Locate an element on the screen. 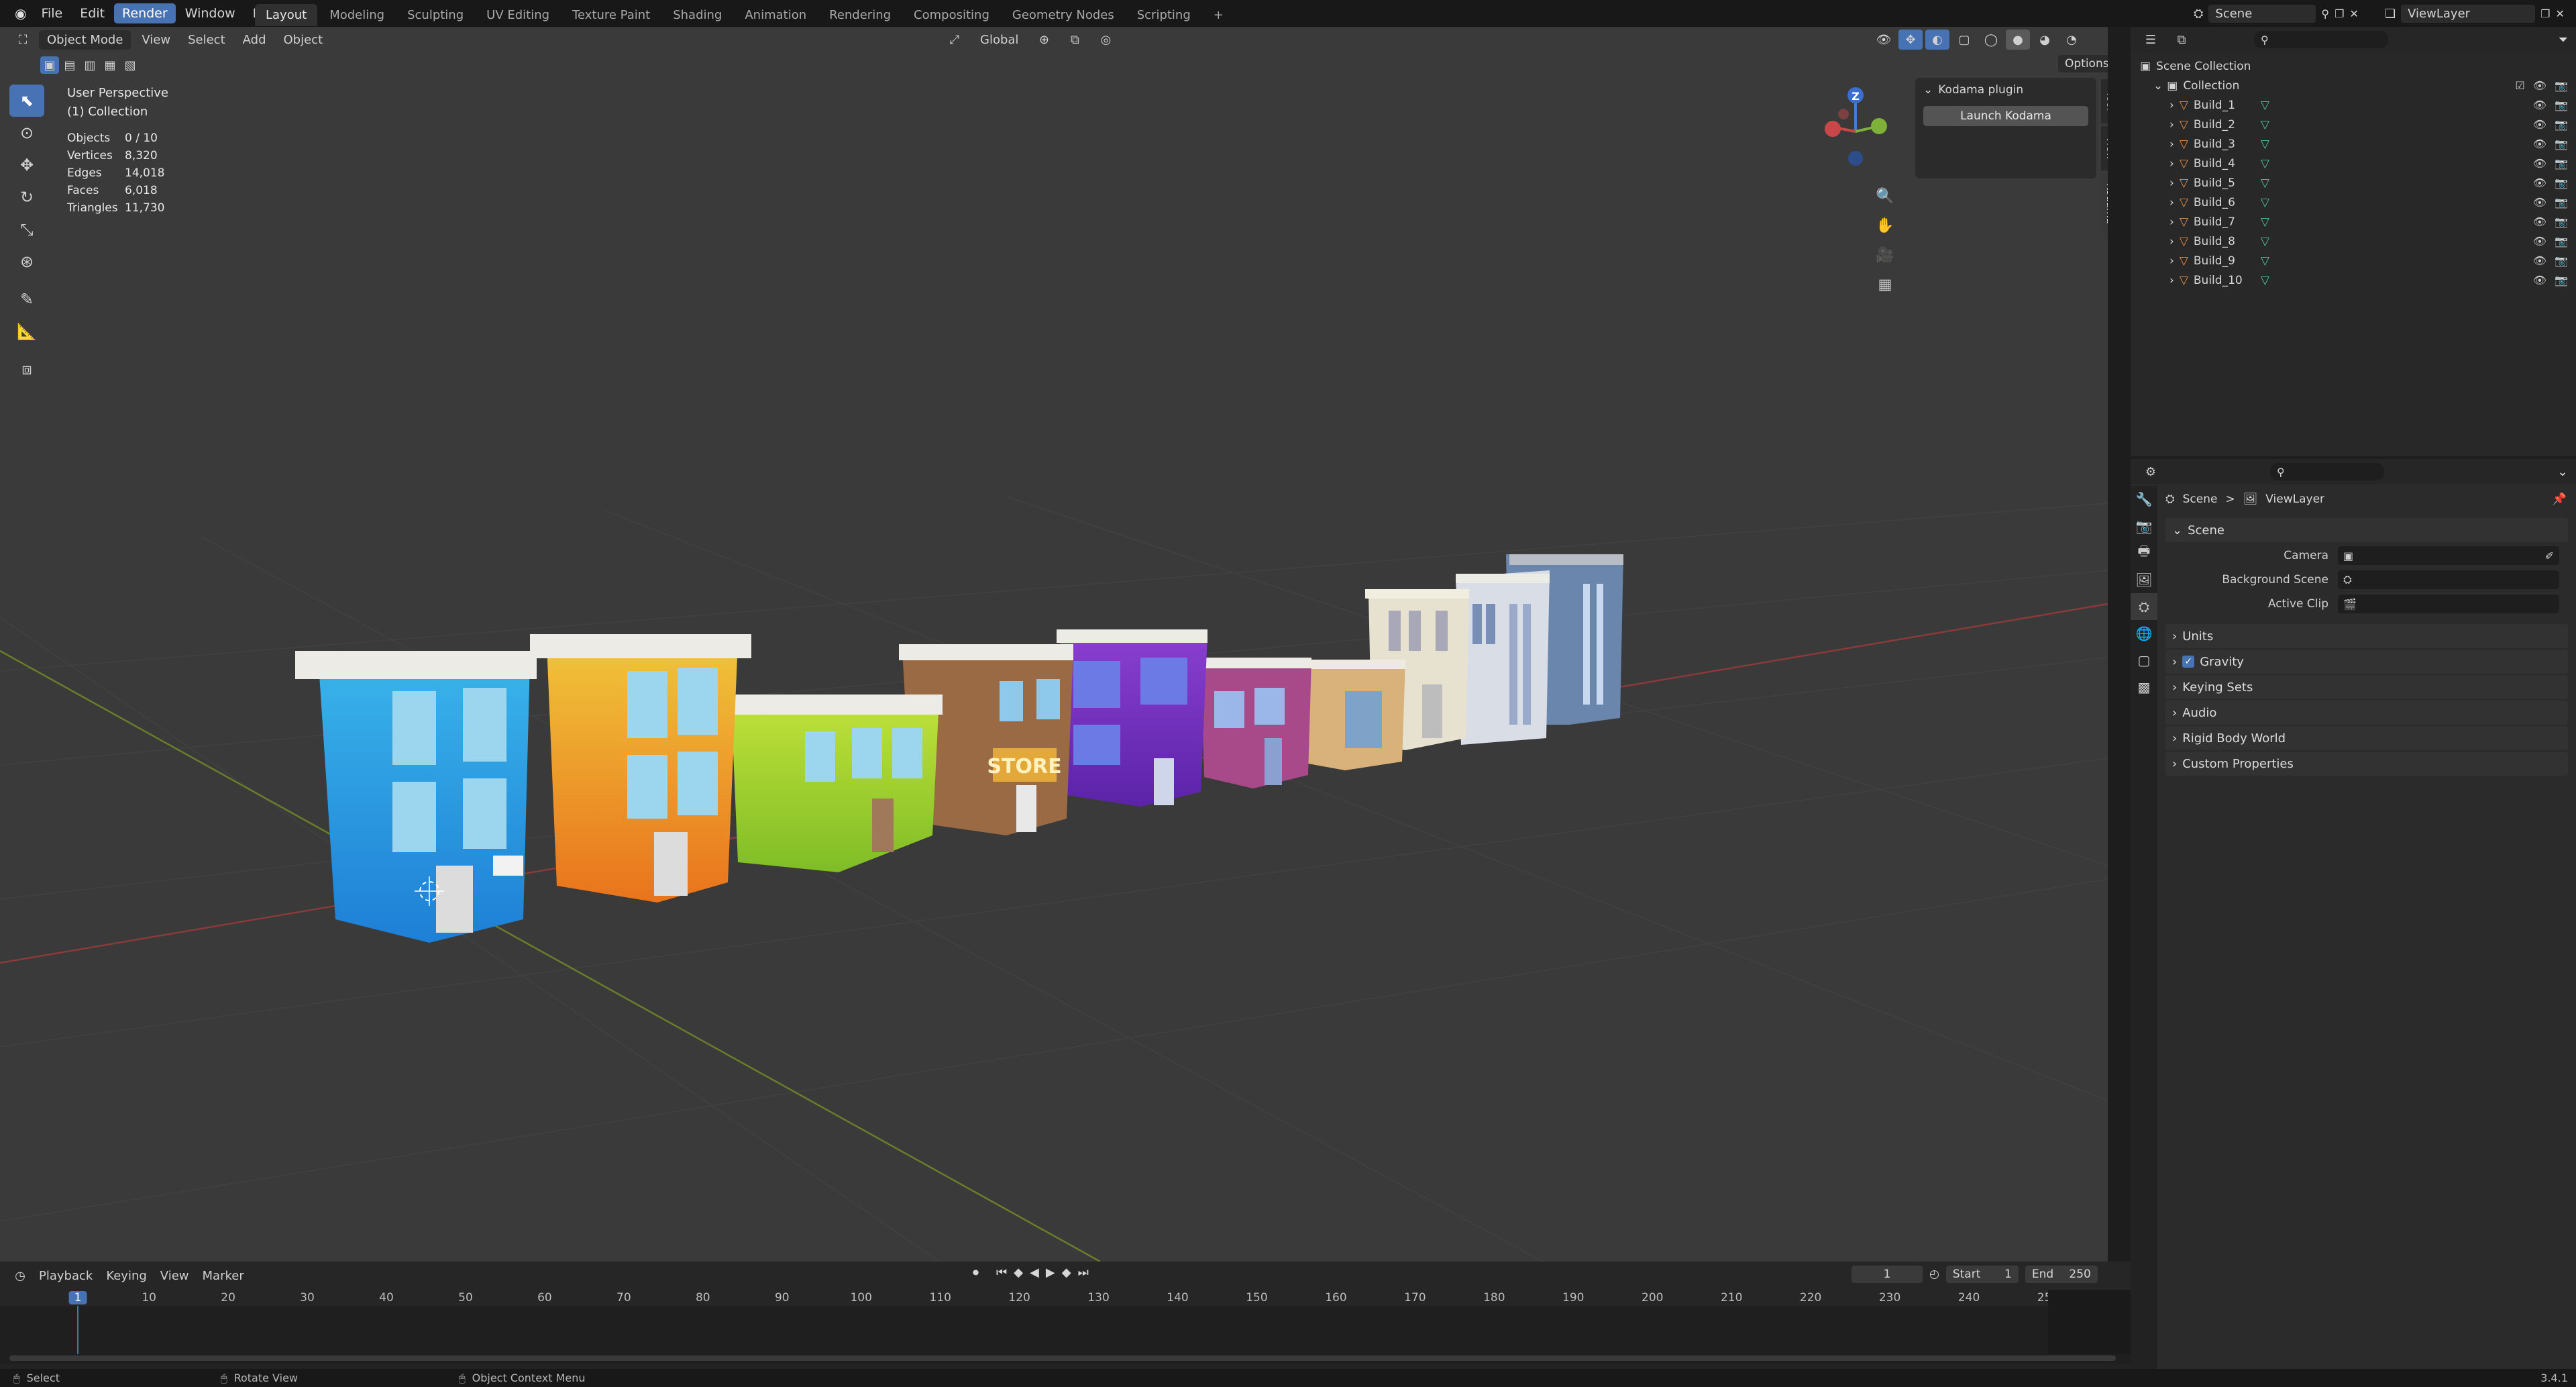  gravity-checkbox: ✓ is located at coordinates (2188, 662).